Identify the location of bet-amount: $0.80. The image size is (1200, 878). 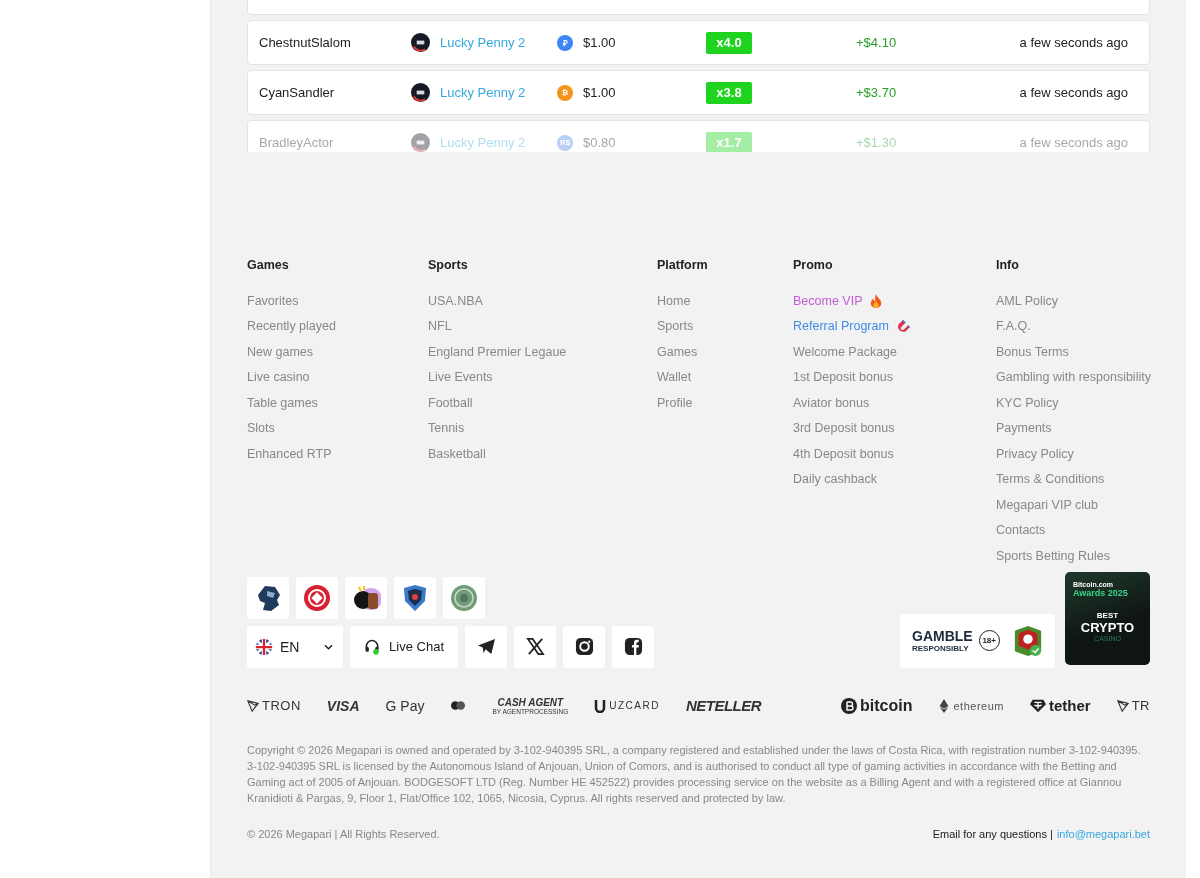
(599, 142).